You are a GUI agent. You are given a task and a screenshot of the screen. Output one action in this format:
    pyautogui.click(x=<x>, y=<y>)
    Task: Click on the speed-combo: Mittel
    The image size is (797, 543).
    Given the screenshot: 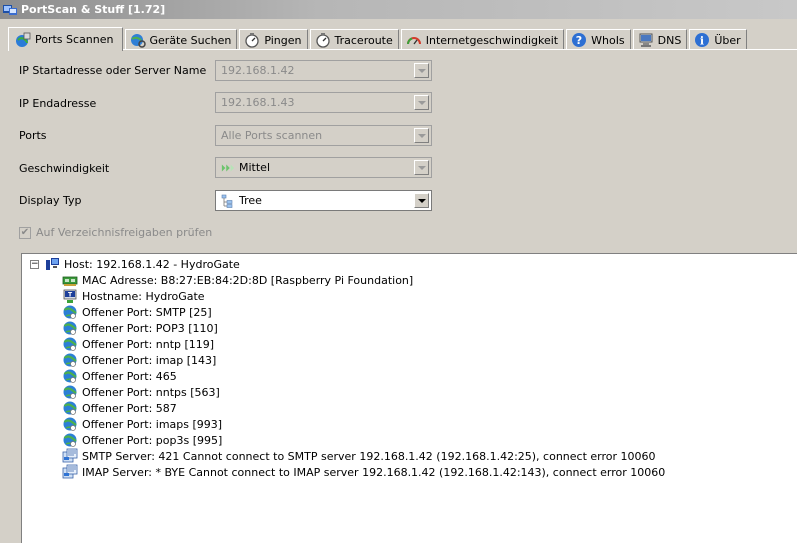 What is the action you would take?
    pyautogui.click(x=323, y=167)
    